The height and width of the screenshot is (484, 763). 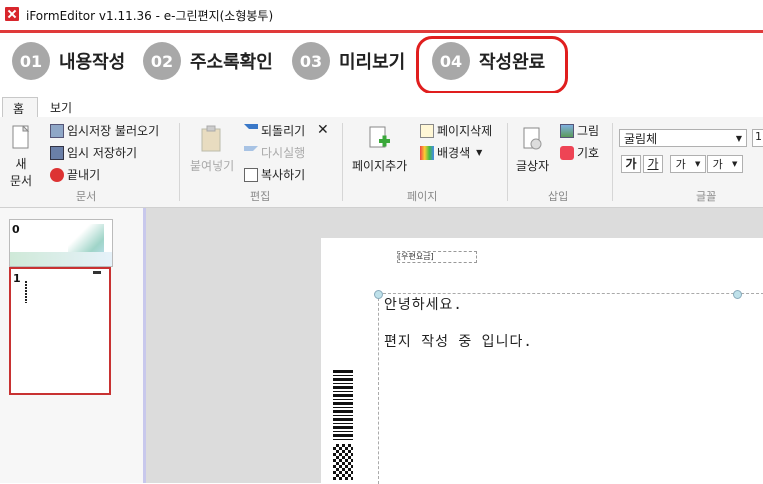 I want to click on step-3: 03 미리보기, so click(x=349, y=61).